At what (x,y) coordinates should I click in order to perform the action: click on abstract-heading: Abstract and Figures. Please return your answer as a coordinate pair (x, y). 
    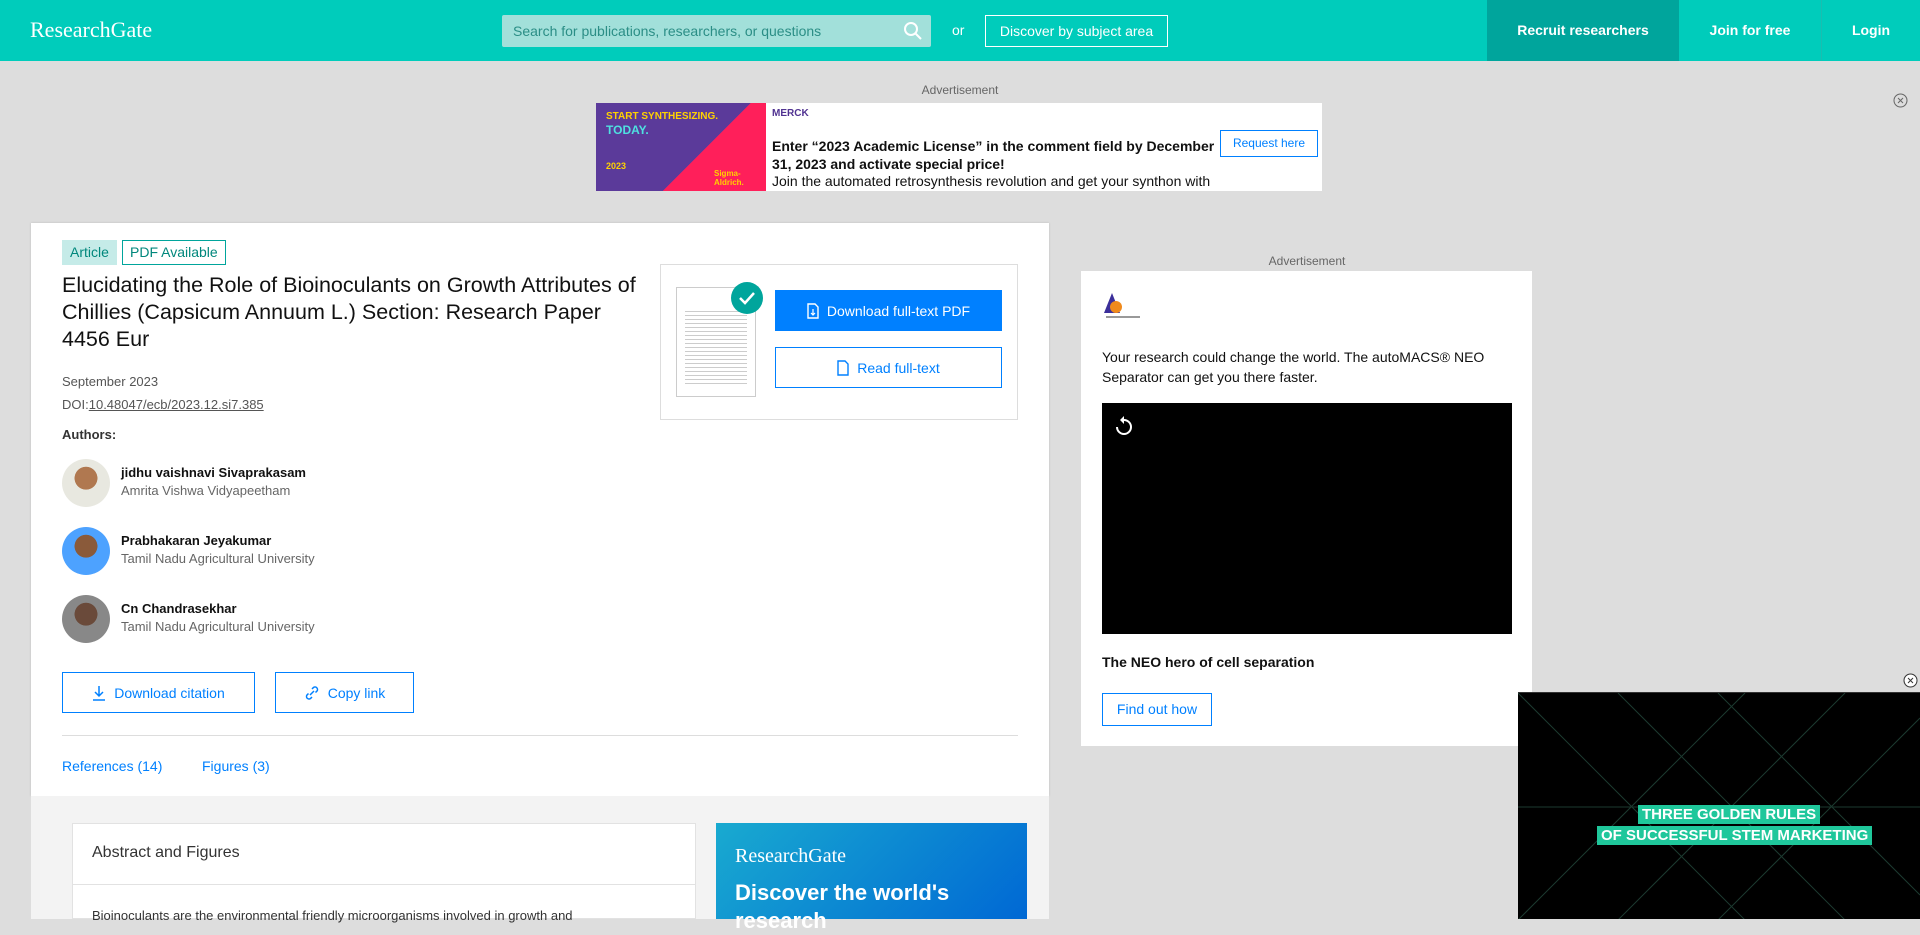
    Looking at the image, I should click on (166, 852).